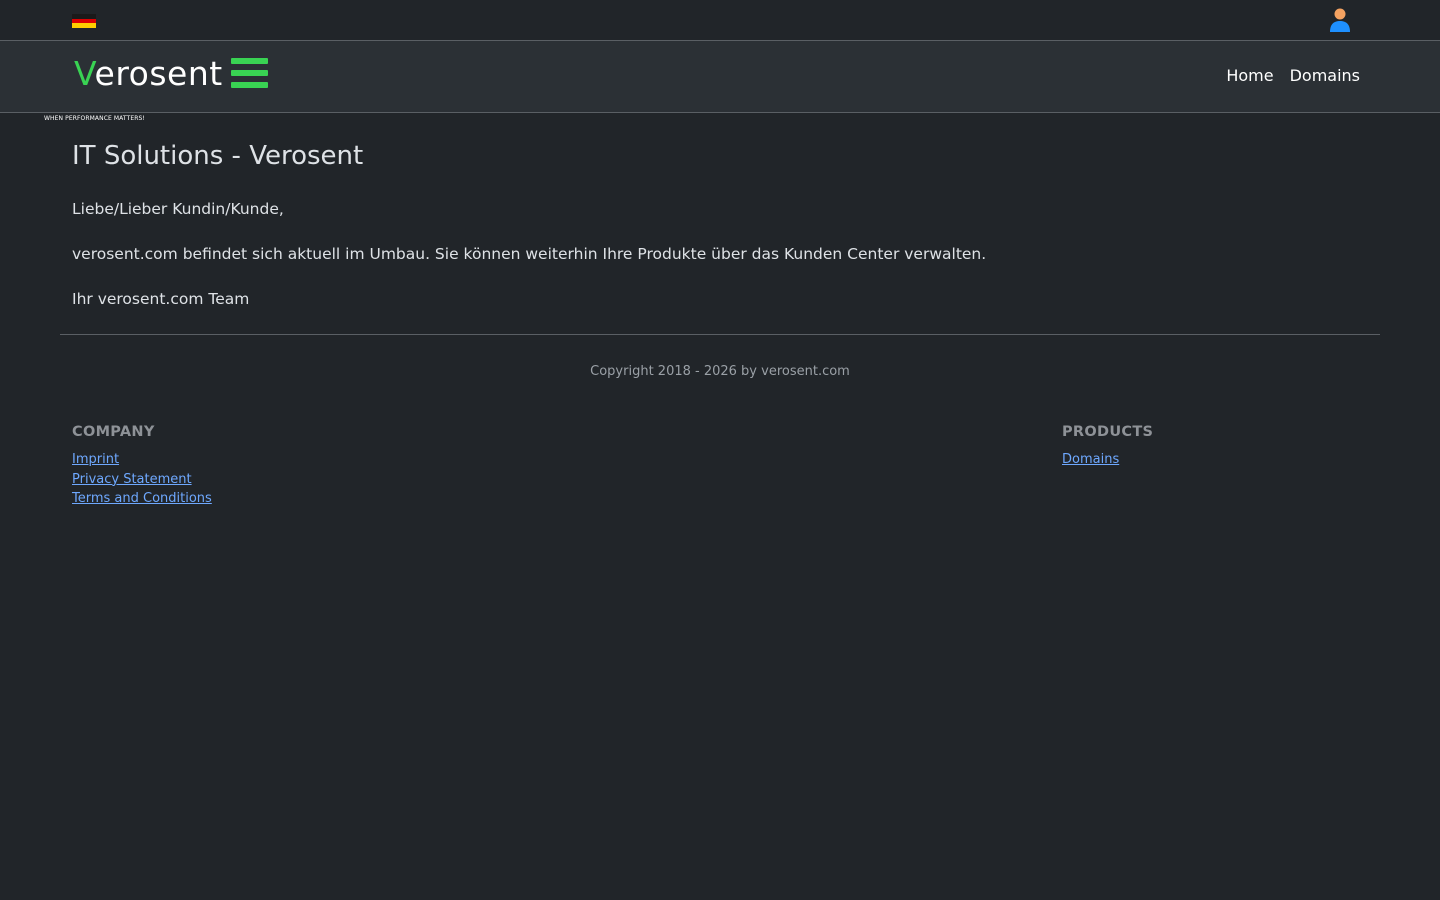 This screenshot has height=900, width=1440. What do you see at coordinates (84, 21) in the screenshot?
I see `germany-flag-icon` at bounding box center [84, 21].